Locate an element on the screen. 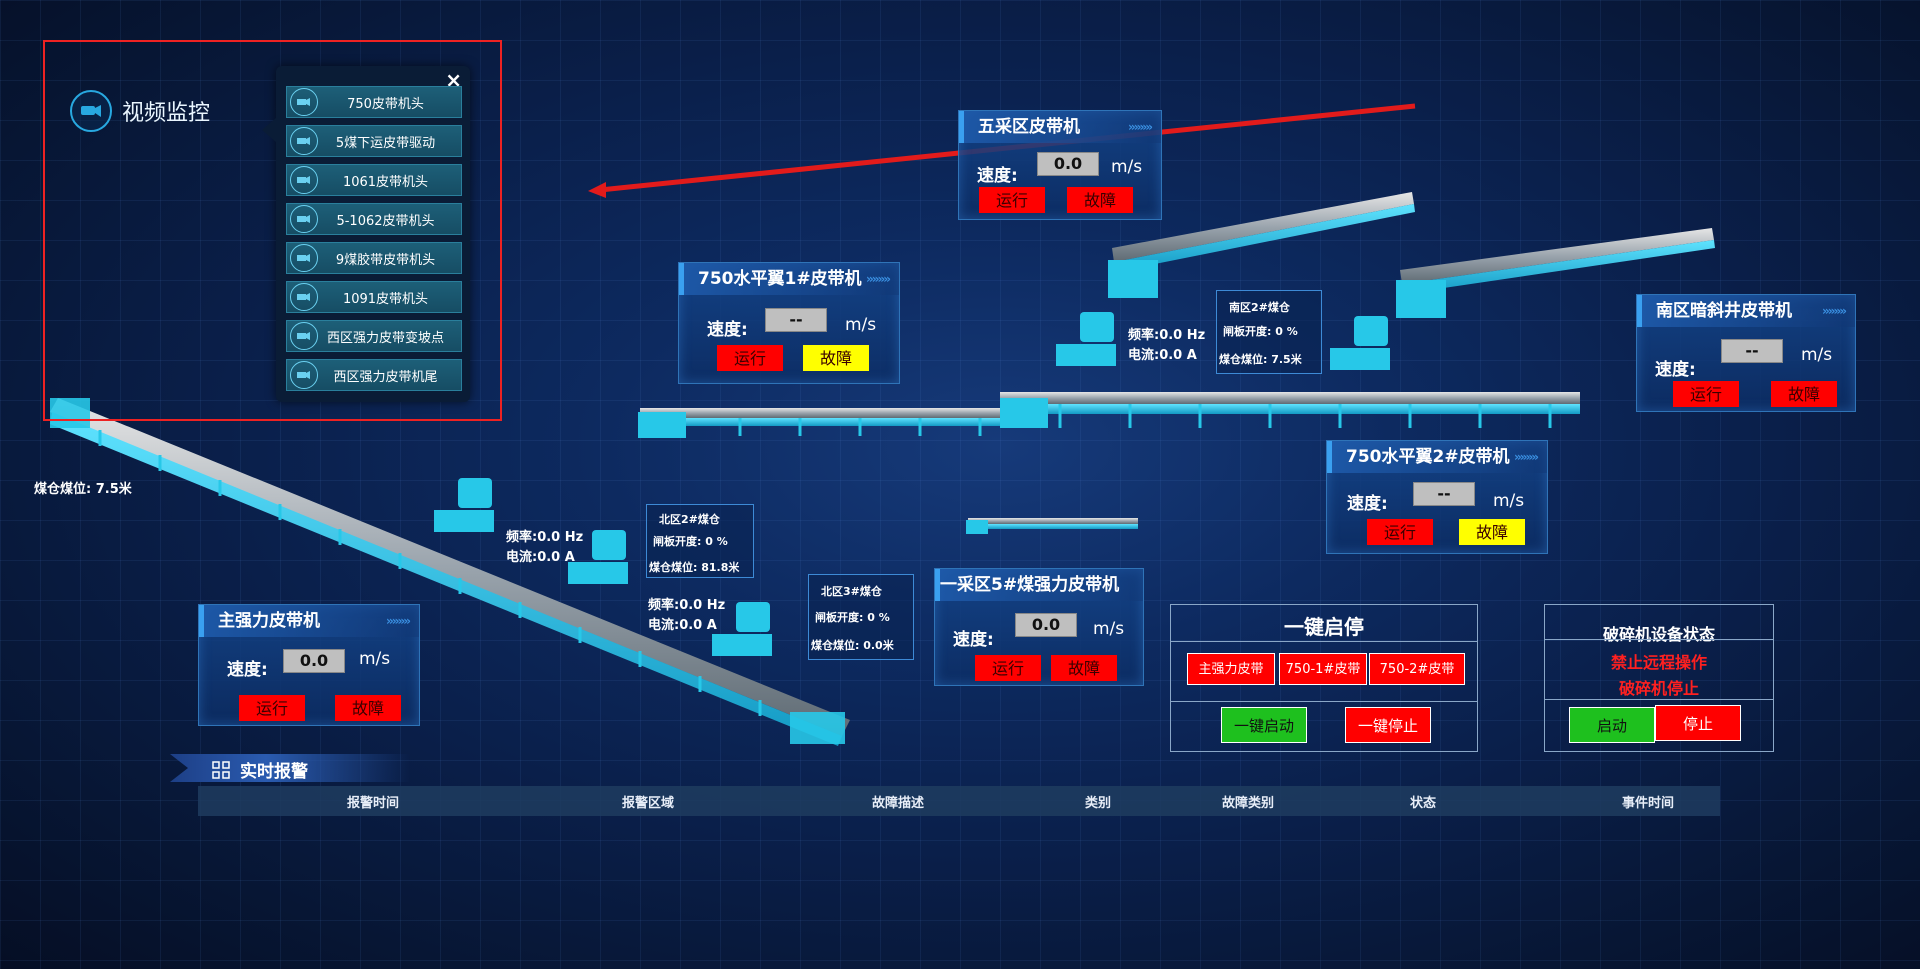  camera-item: 5-1062皮带机头 is located at coordinates (374, 219).